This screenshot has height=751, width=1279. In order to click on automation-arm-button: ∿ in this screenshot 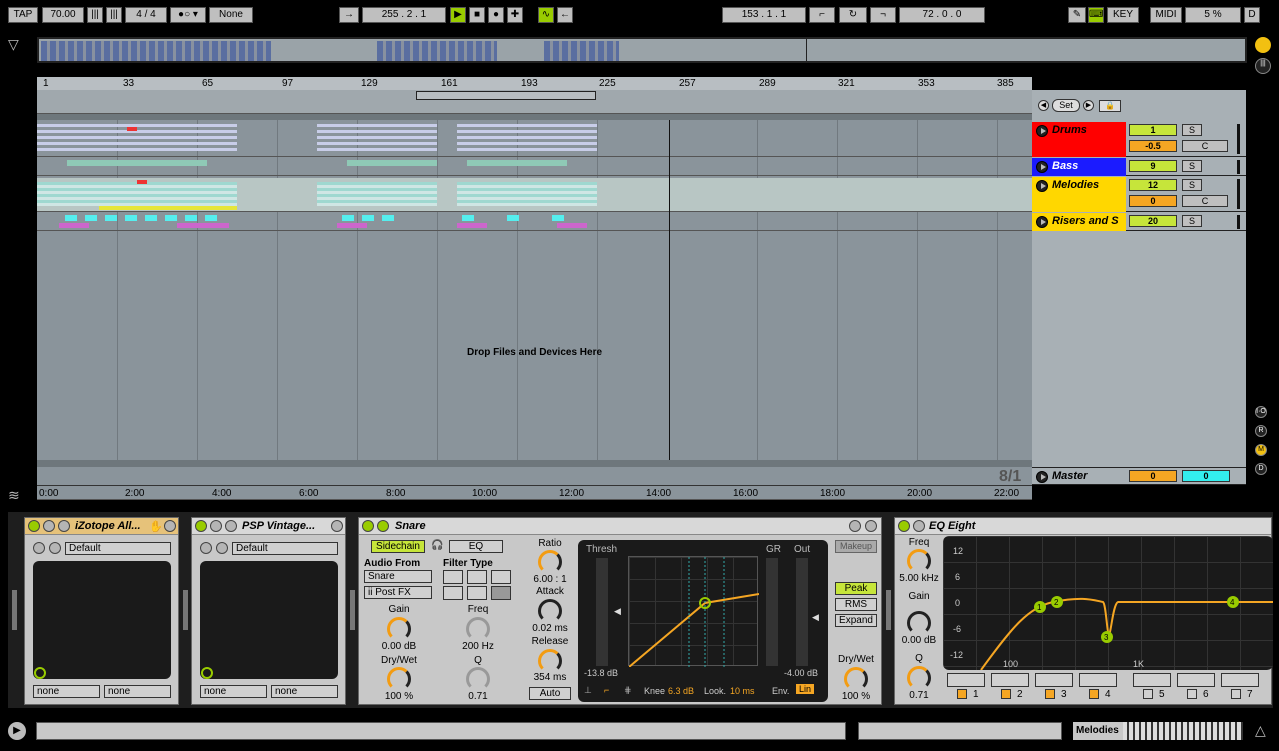, I will do `click(546, 15)`.